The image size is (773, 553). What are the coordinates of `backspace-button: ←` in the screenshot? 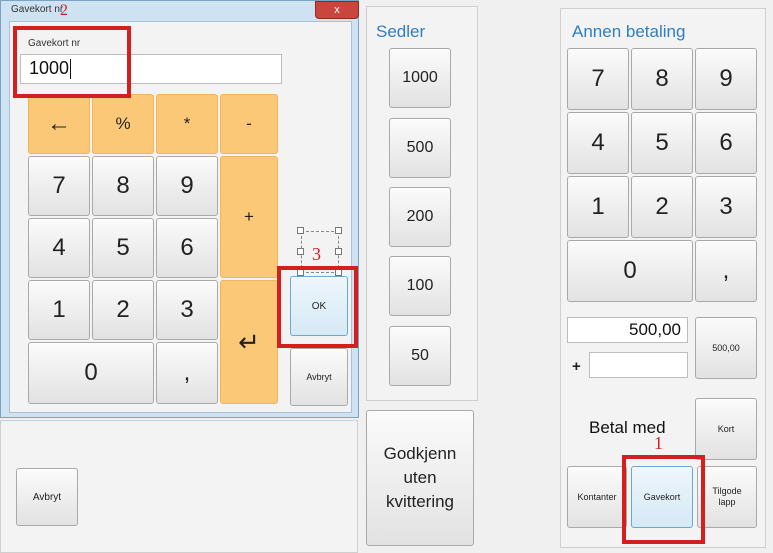 It's located at (59, 124).